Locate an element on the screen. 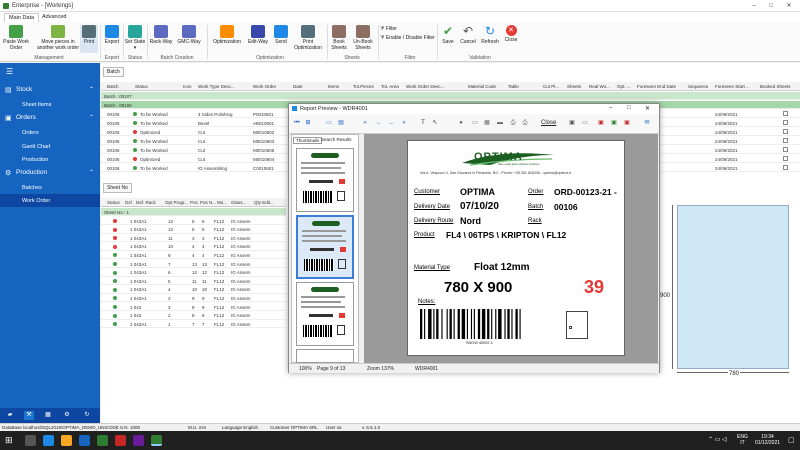 The width and height of the screenshot is (800, 450). multipage-icon: ▦ is located at coordinates (487, 123).